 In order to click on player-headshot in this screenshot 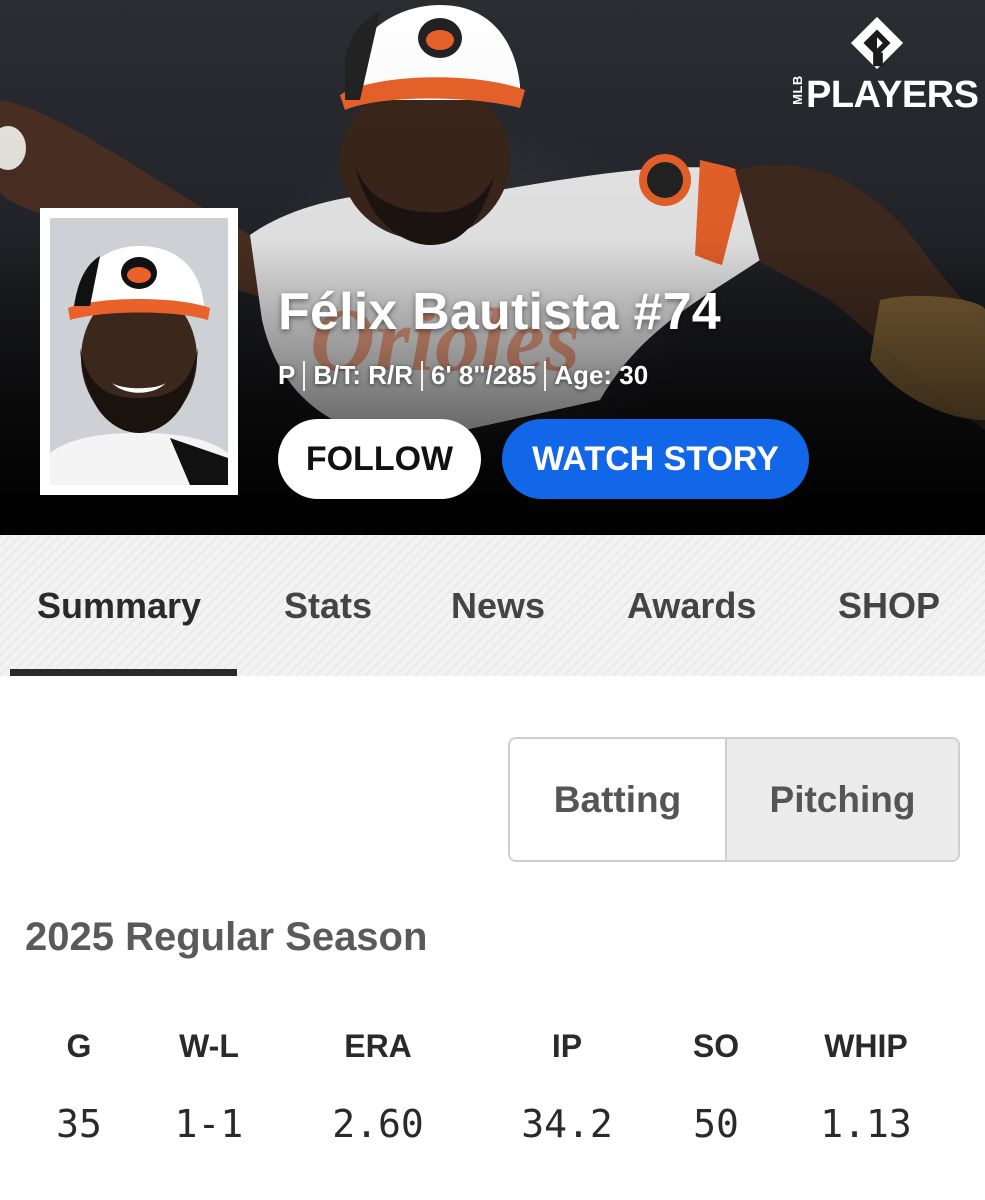, I will do `click(139, 351)`.